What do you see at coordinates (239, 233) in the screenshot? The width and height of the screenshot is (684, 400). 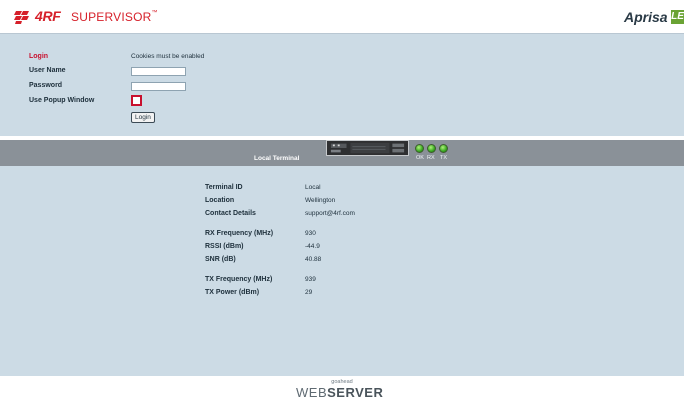 I see `info-key: RX Frequency (MHz)` at bounding box center [239, 233].